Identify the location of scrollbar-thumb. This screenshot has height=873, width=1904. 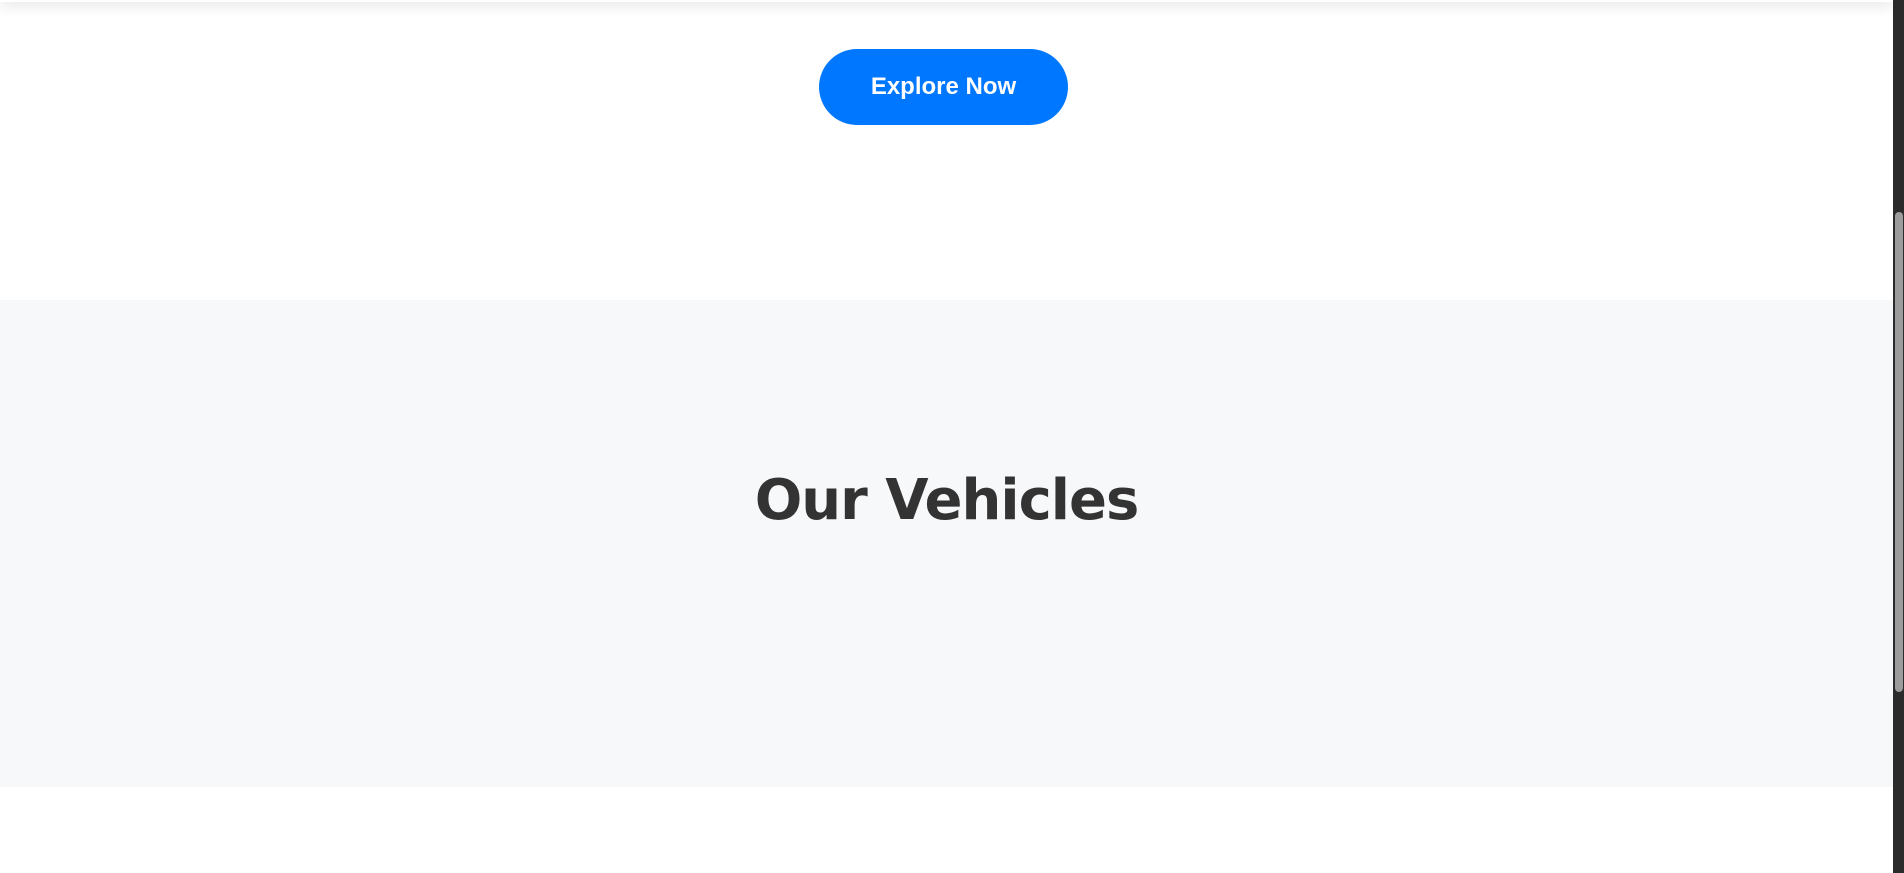
(1899, 452).